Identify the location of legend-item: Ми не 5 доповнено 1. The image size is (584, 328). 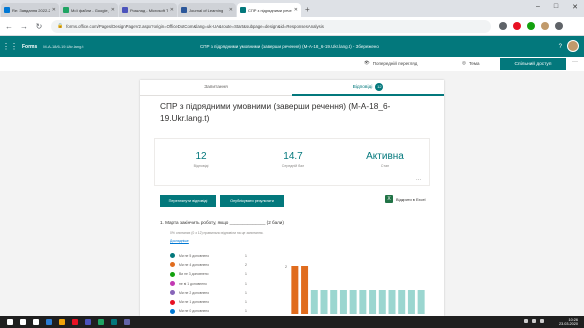
(220, 255).